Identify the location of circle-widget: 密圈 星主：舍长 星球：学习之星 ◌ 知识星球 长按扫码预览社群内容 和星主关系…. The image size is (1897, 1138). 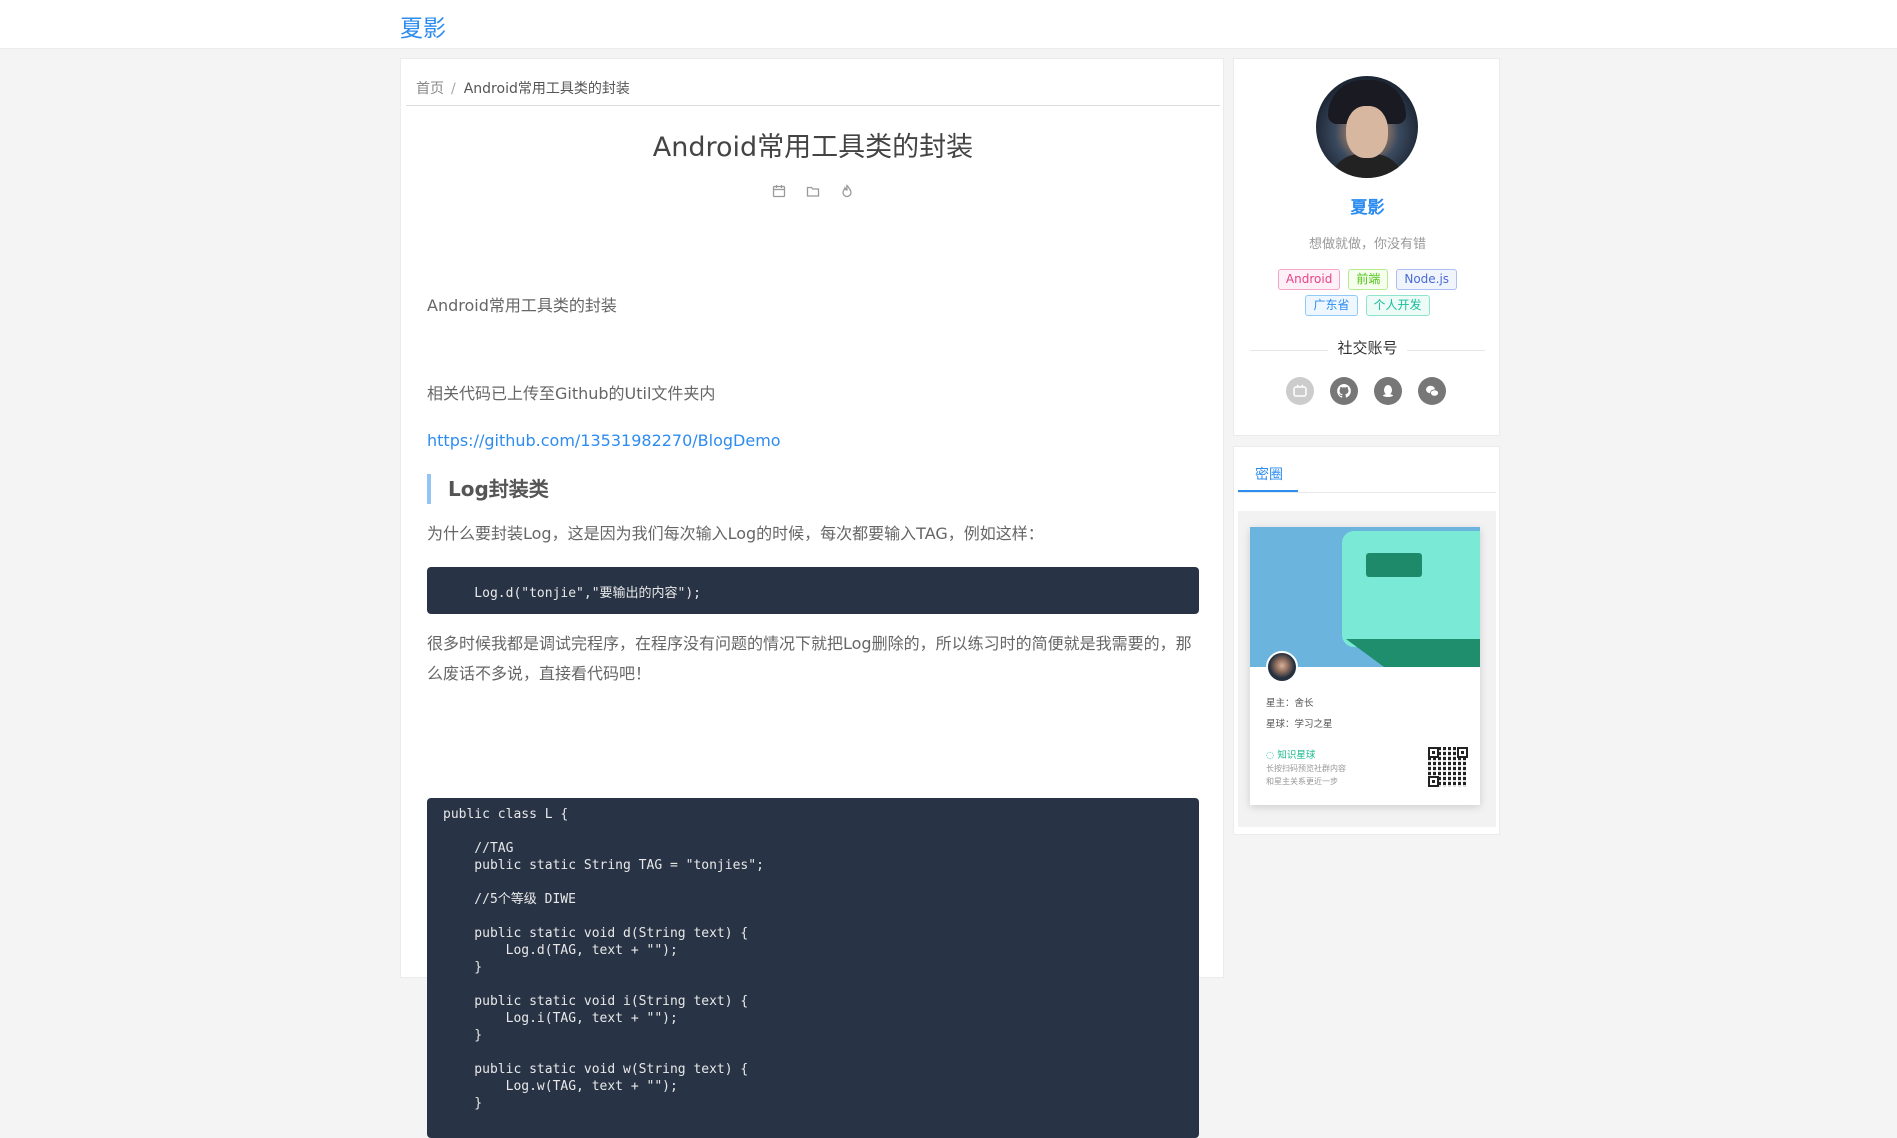
(1366, 640).